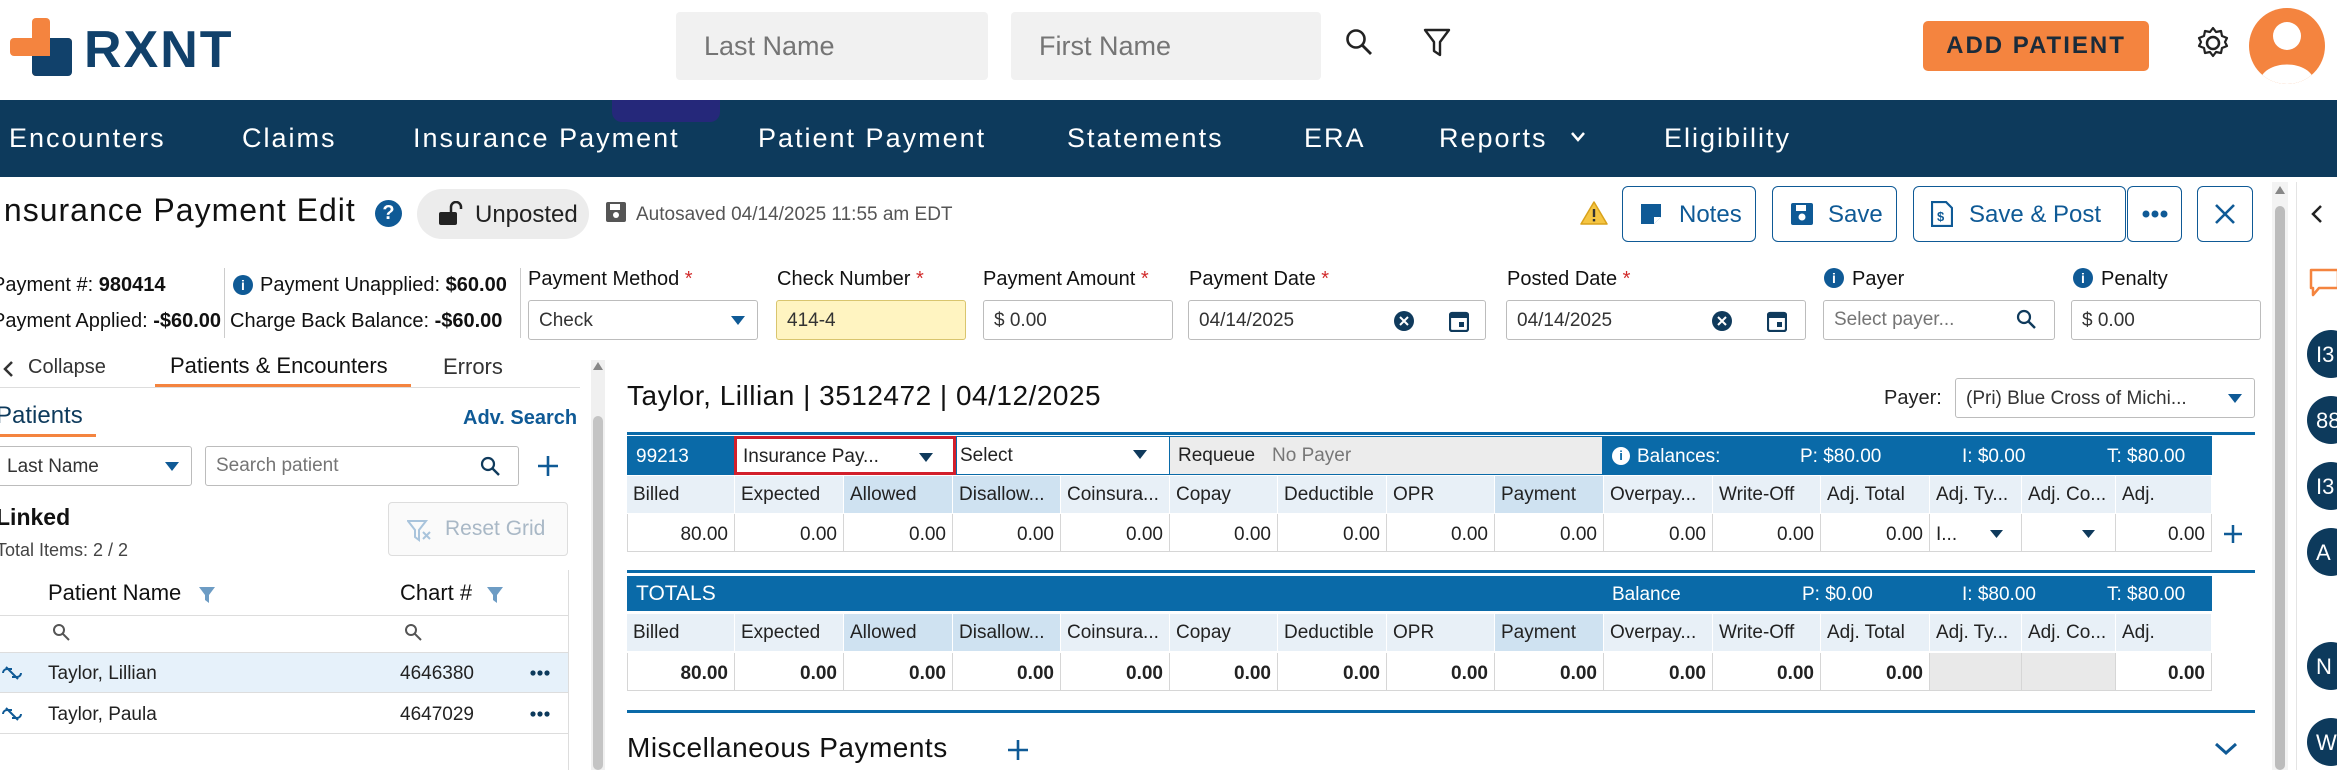 This screenshot has height=770, width=2337. Describe the element at coordinates (871, 320) in the screenshot. I see `check-number-input: 414-4` at that location.